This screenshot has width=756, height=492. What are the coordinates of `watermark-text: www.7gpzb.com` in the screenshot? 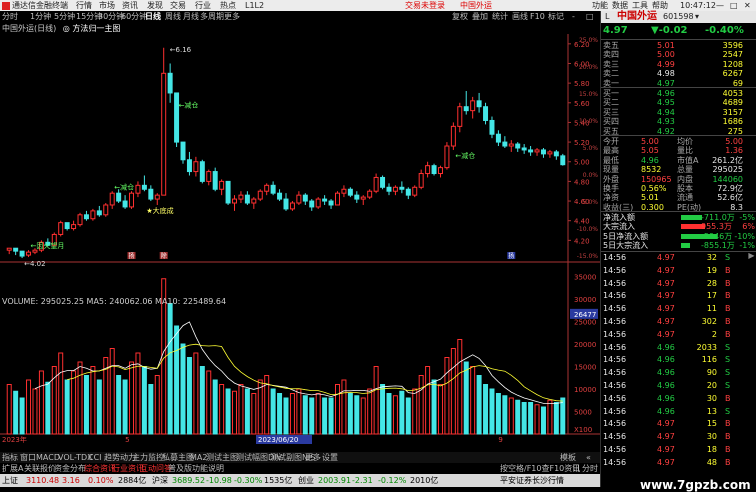 It's located at (695, 485).